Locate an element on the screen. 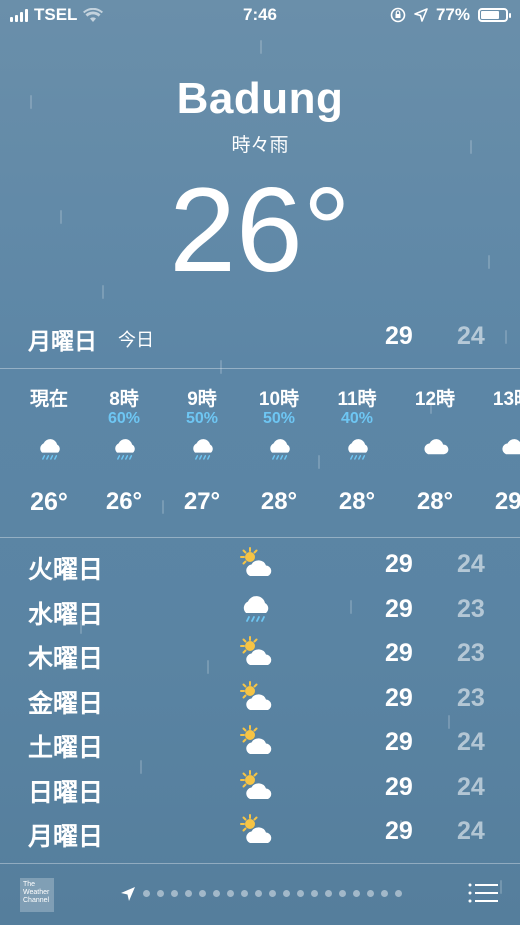  hour-label: 9時 is located at coordinates (202, 399).